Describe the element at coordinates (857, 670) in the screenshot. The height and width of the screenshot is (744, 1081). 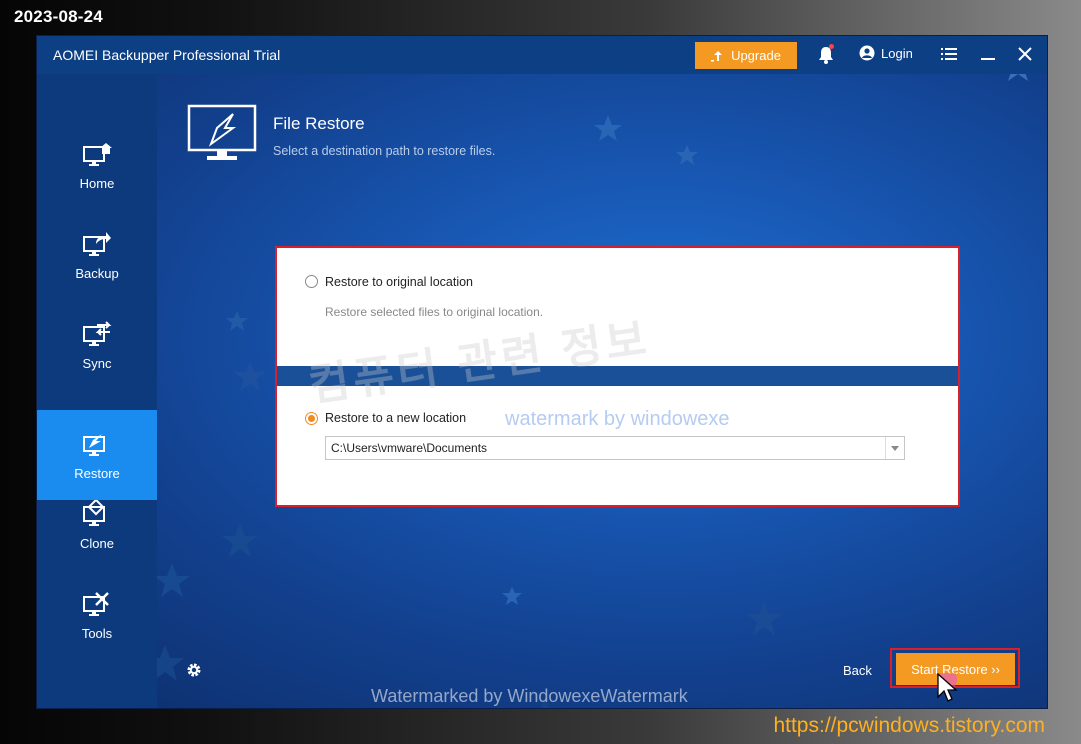
I see `back-button: Back` at that location.